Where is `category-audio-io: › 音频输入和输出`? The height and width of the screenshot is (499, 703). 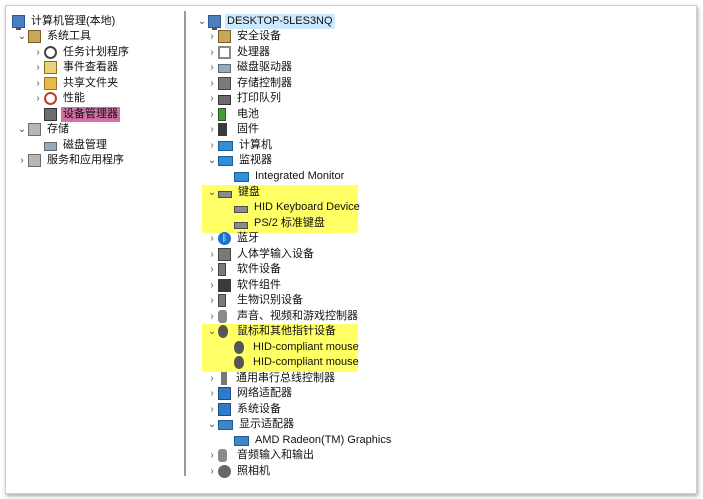
category-audio-io: › 音频输入和输出 is located at coordinates (261, 455).